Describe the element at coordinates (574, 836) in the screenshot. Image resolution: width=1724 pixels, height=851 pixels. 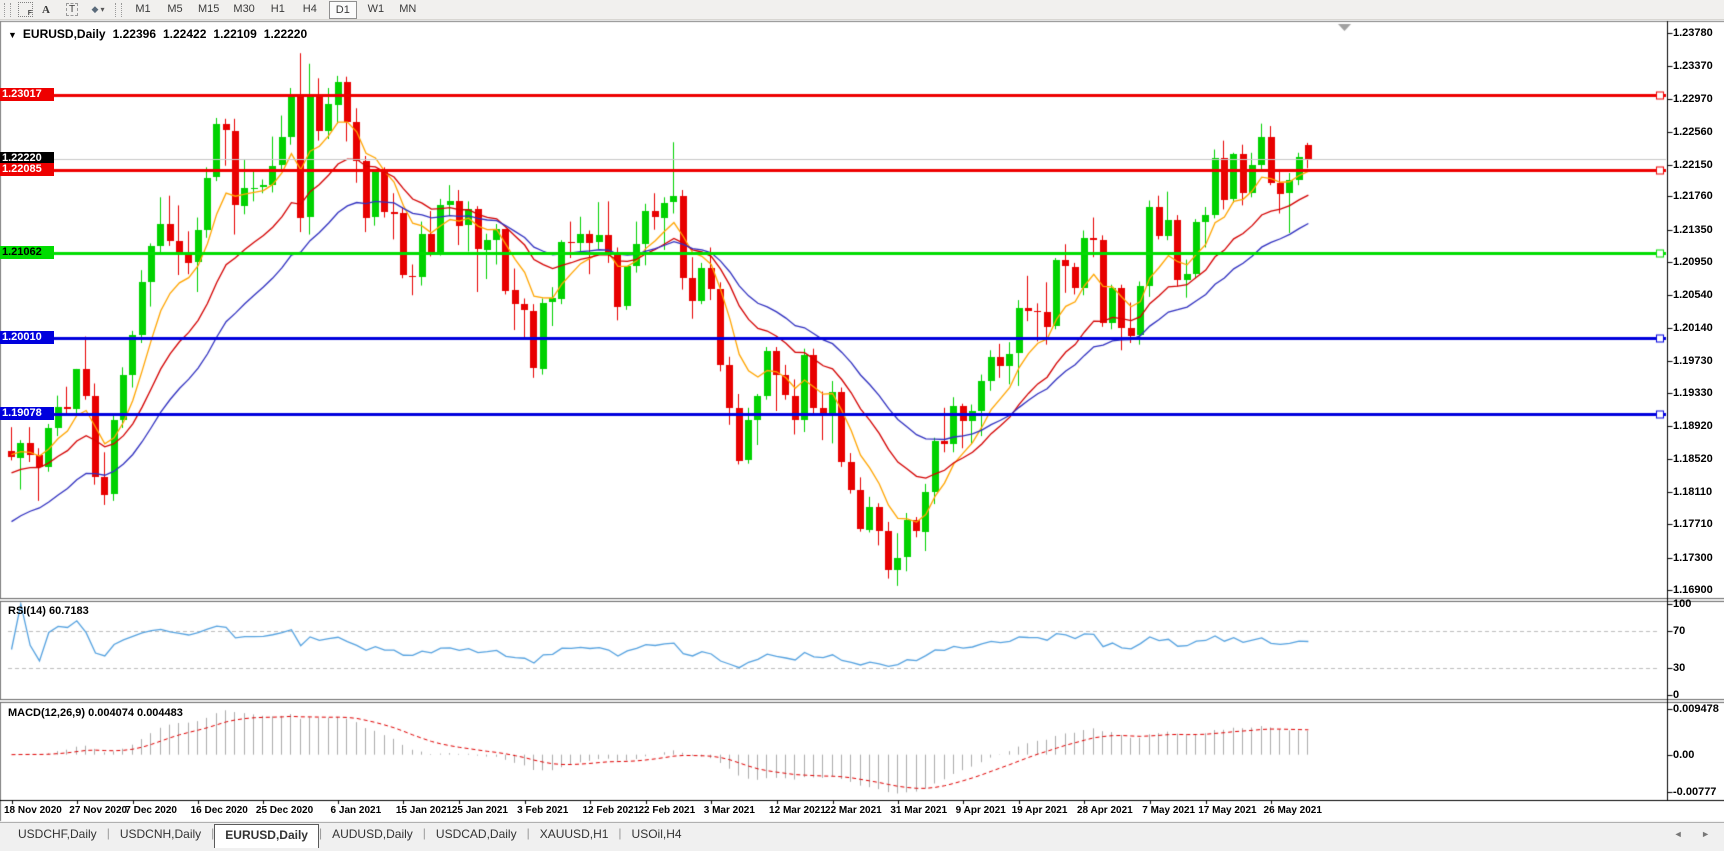
I see `symbol-tab-xauusd: XAUUSD,H1` at that location.